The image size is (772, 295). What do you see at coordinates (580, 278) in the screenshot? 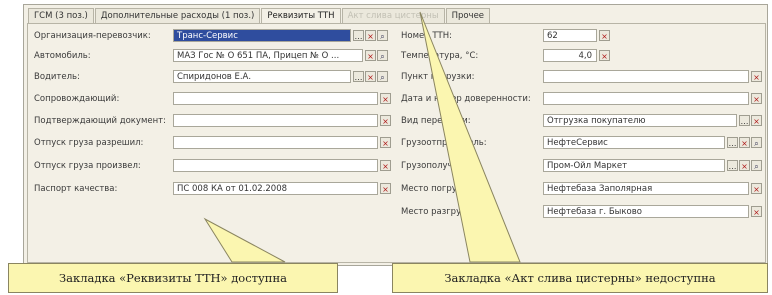
I see `callout-tank-act-unavailable: Закладка «Акт слива цистерны» недоступна` at bounding box center [580, 278].